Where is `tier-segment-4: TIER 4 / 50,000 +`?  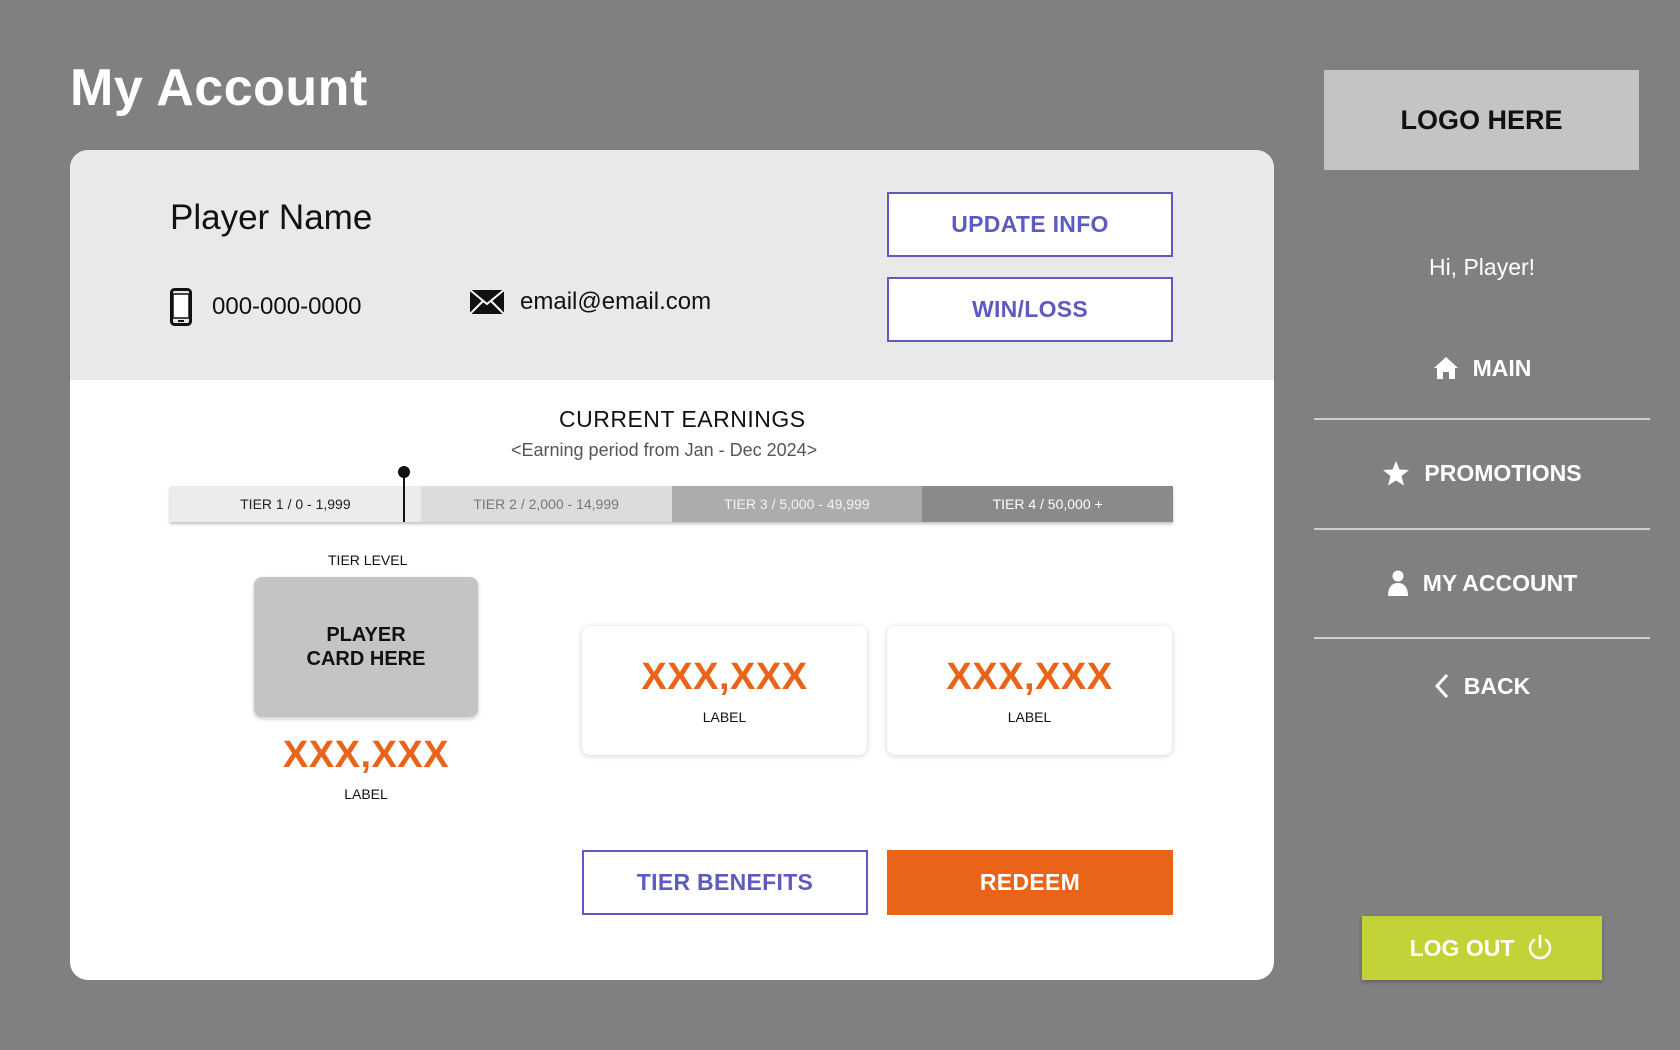 tier-segment-4: TIER 4 / 50,000 + is located at coordinates (1047, 504).